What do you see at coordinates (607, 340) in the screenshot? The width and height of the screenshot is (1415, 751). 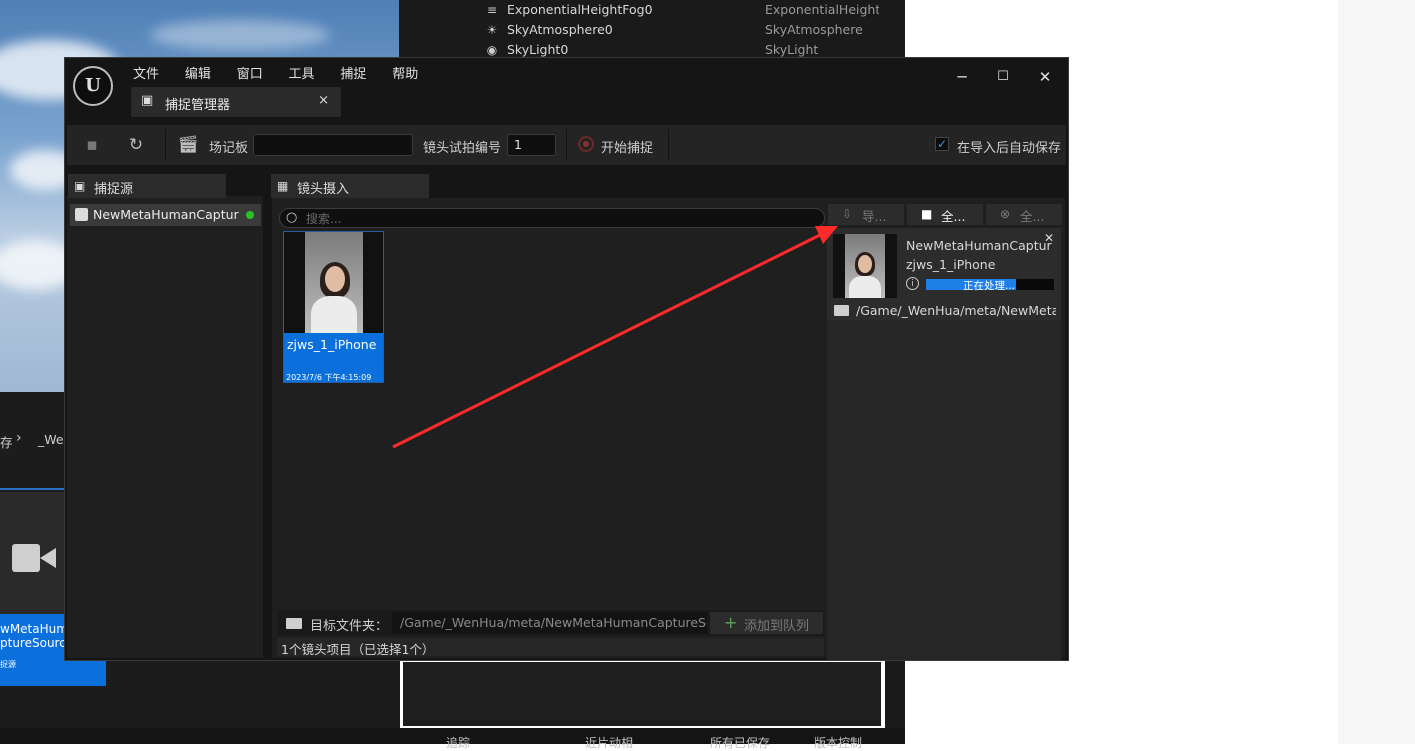 I see `arrow-shaft` at bounding box center [607, 340].